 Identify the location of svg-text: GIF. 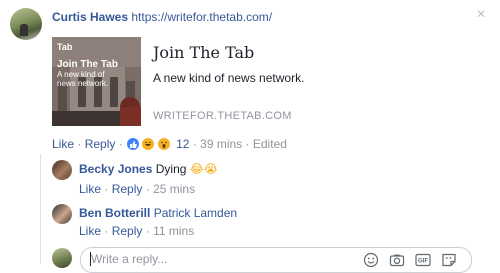
(423, 262).